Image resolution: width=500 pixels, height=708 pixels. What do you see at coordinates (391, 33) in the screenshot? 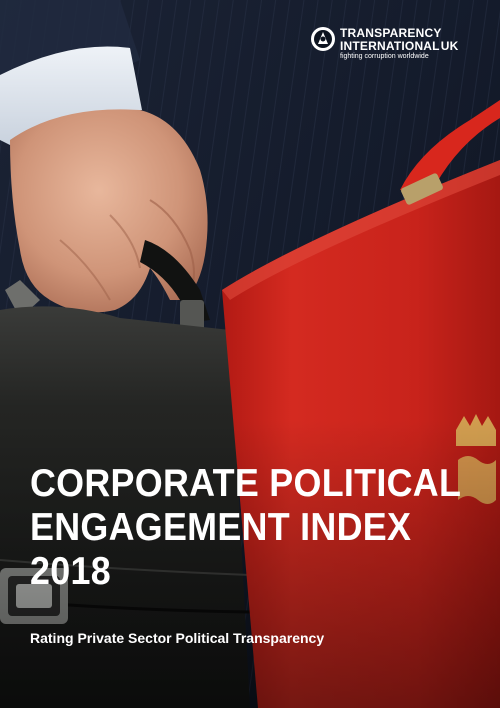
I see `org-name-line1: TRANSPARENCY` at bounding box center [391, 33].